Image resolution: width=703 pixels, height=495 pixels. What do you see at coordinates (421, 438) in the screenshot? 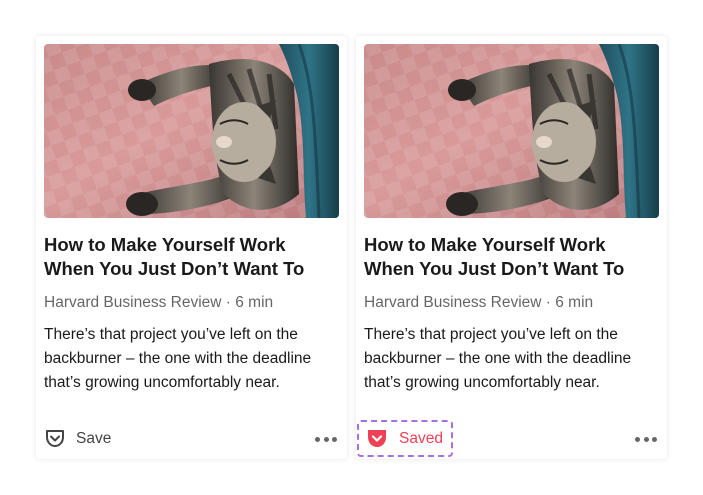
I see `saved-label: Saved` at bounding box center [421, 438].